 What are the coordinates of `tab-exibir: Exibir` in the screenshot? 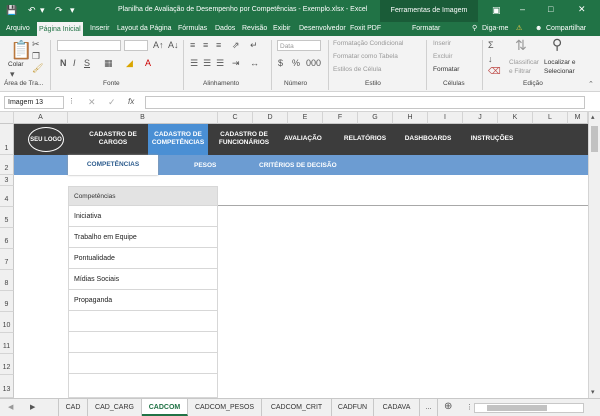 It's located at (282, 29).